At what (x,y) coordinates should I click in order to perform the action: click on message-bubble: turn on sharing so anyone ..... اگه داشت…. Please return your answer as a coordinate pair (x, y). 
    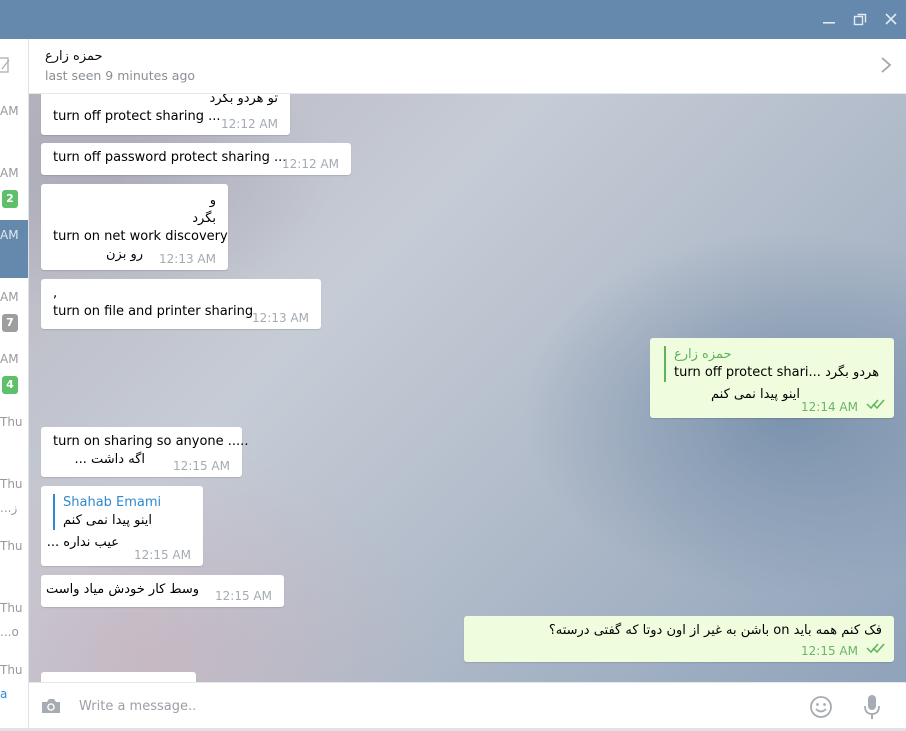
    Looking at the image, I should click on (145, 452).